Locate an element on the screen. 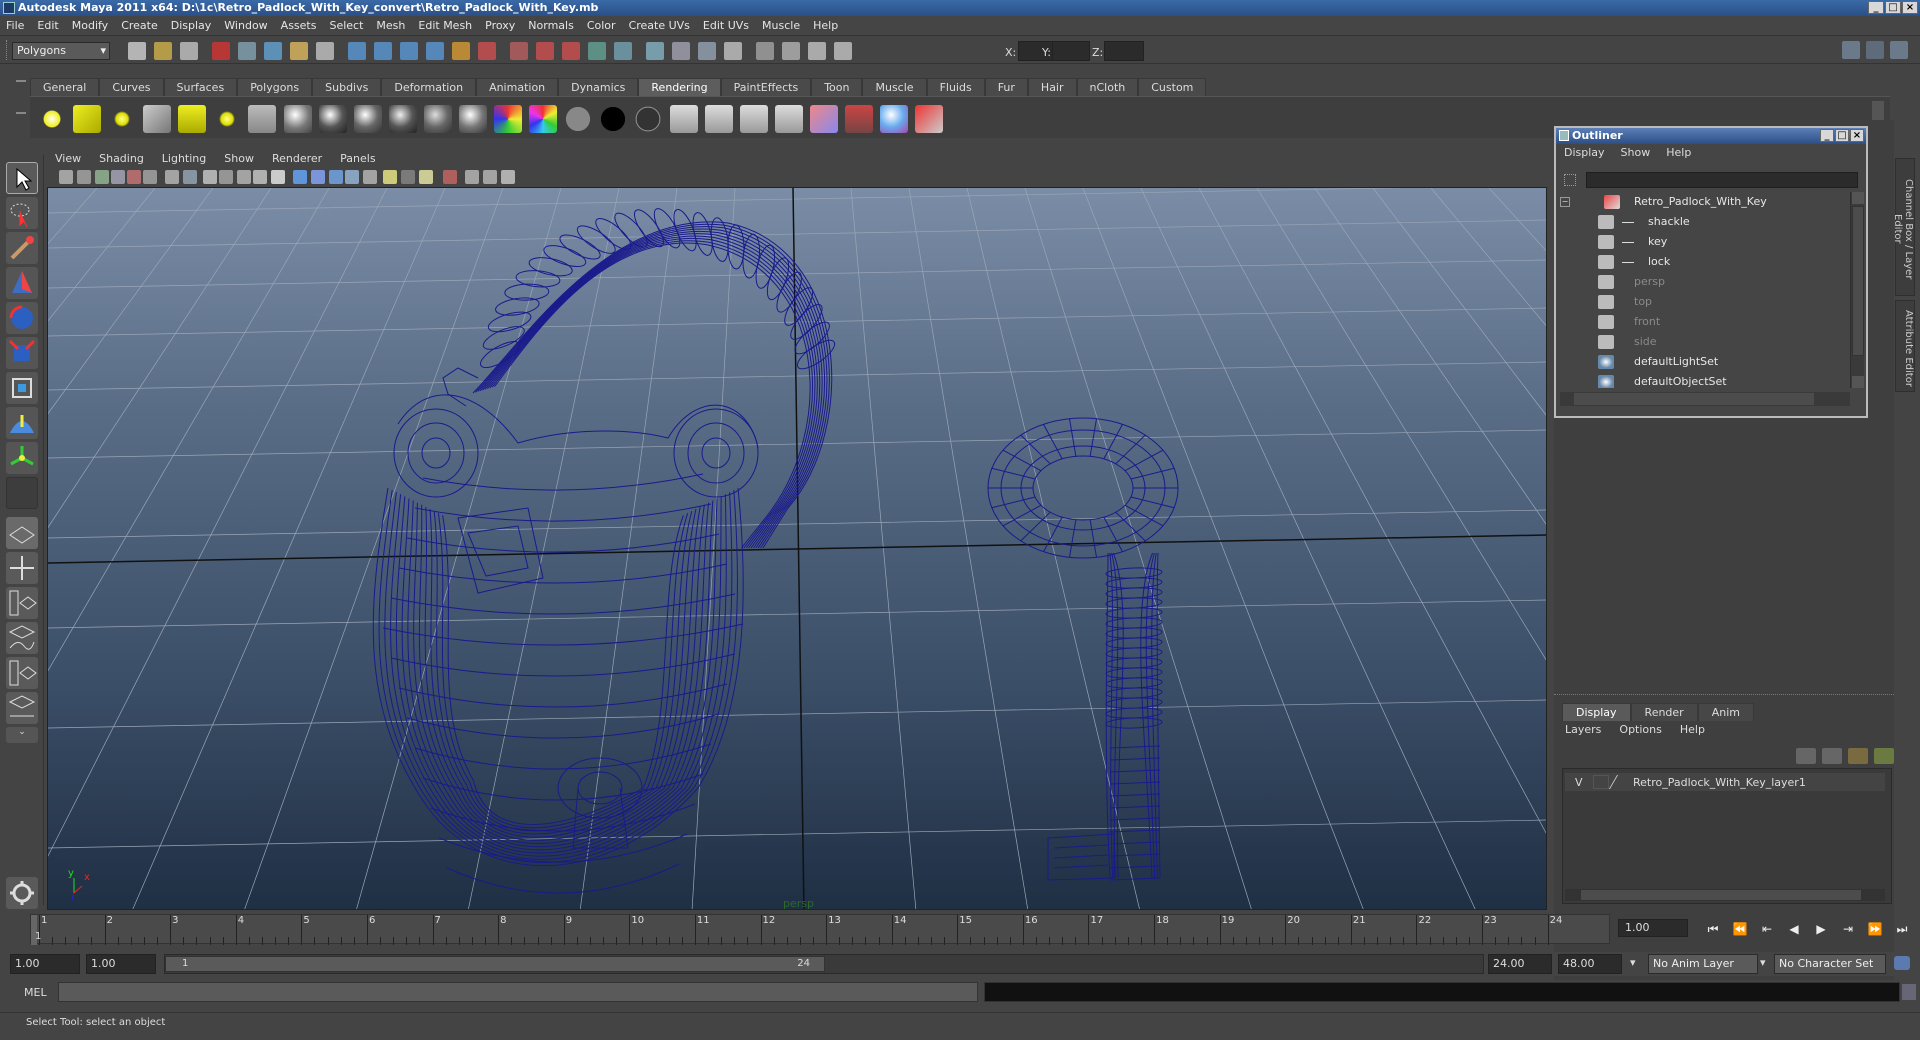 This screenshot has height=1040, width=1920. anim-layer-dropdown: No Anim Layer is located at coordinates (1703, 964).